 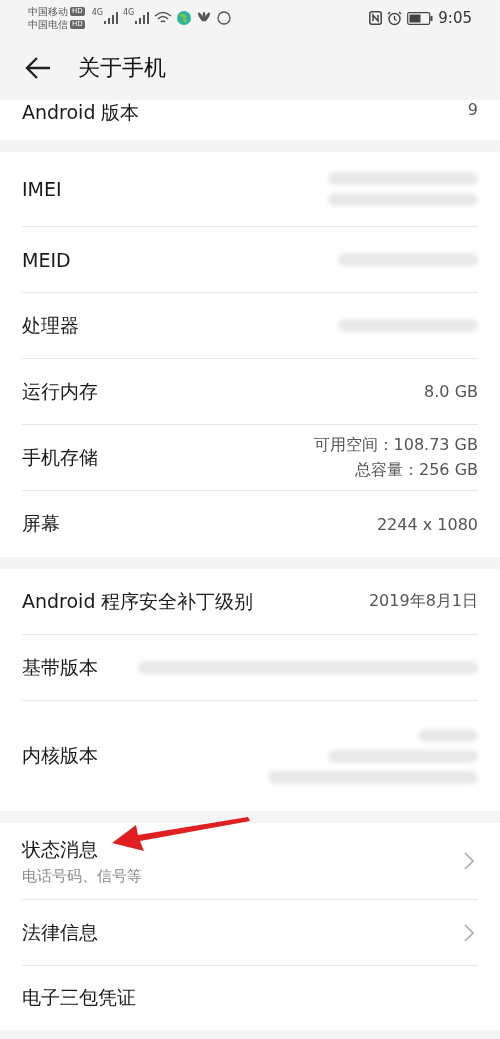 I want to click on item-value: 8.0 GB, so click(x=451, y=391).